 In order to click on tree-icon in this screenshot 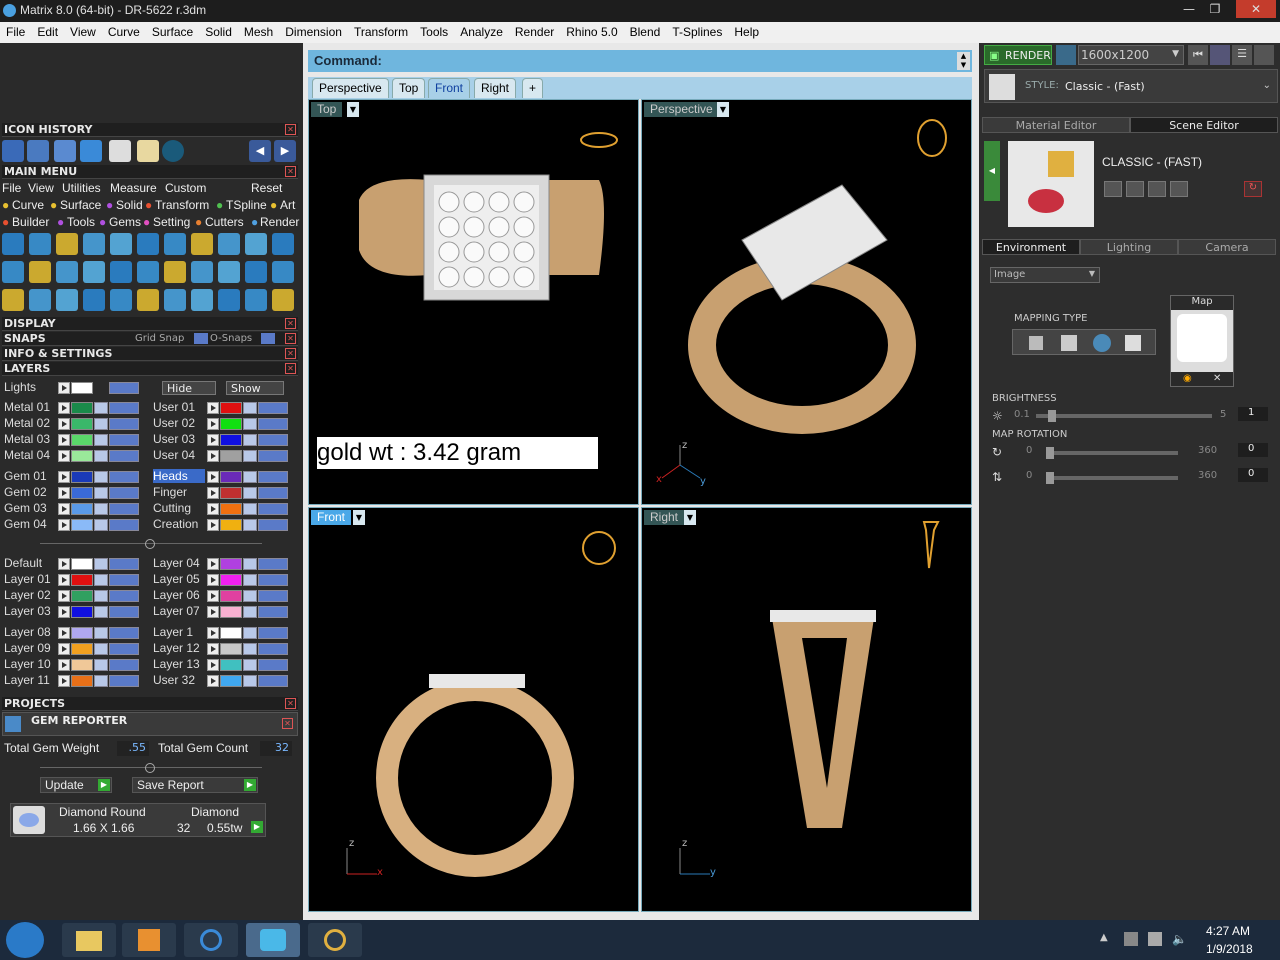, I will do `click(38, 151)`.